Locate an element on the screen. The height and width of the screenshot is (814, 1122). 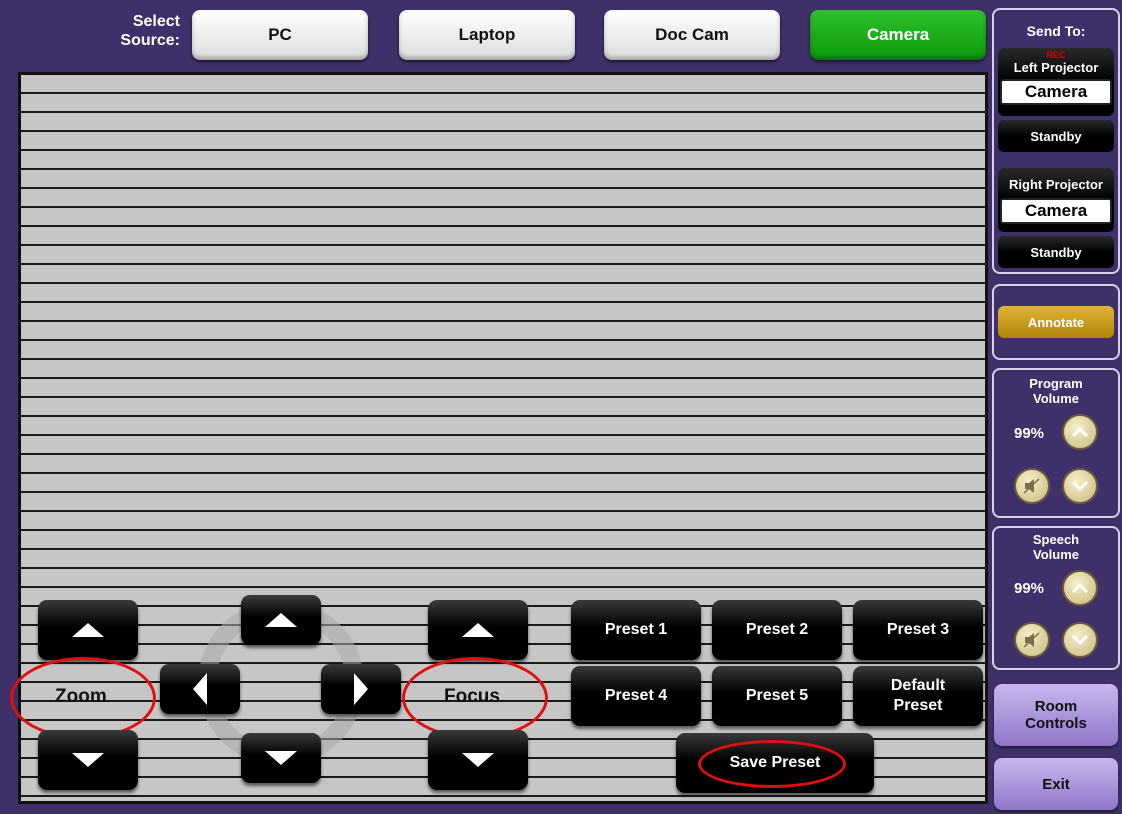
pan-right-button is located at coordinates (361, 689).